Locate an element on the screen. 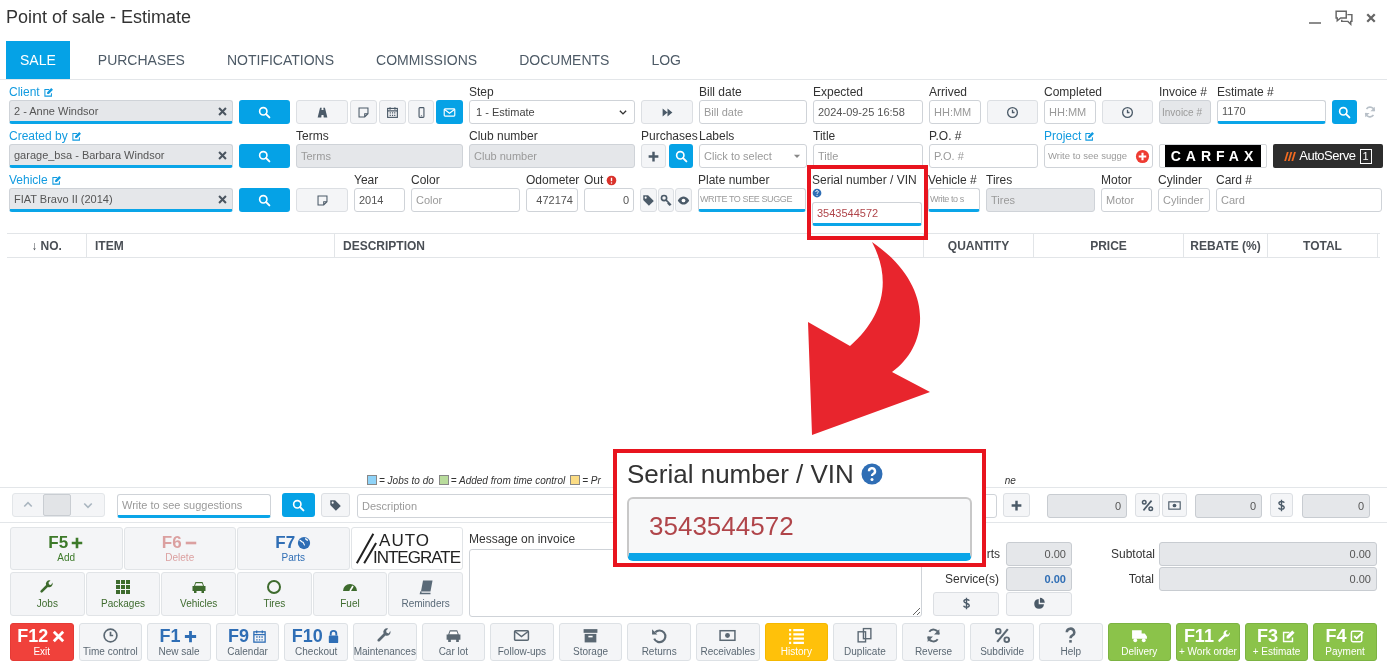 The height and width of the screenshot is (671, 1387). po-field: P.O. # is located at coordinates (983, 156).